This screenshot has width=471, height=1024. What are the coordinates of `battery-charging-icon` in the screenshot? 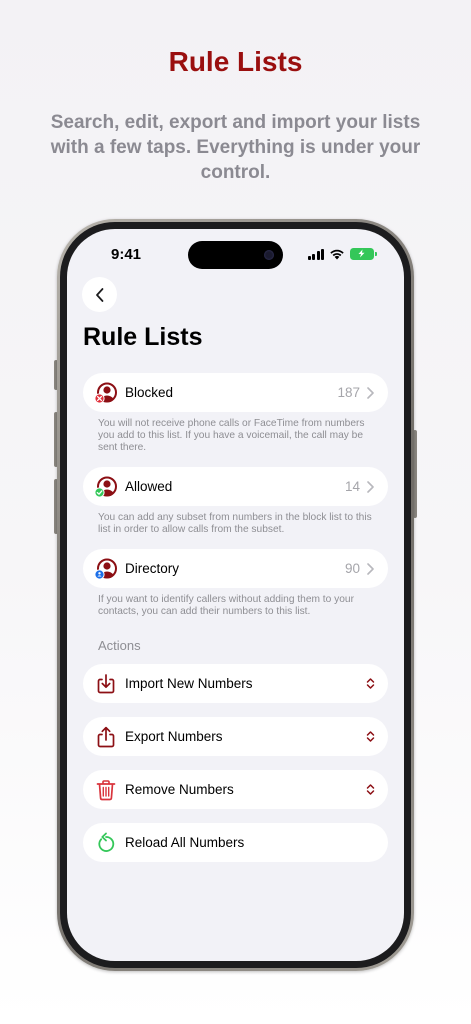 It's located at (363, 254).